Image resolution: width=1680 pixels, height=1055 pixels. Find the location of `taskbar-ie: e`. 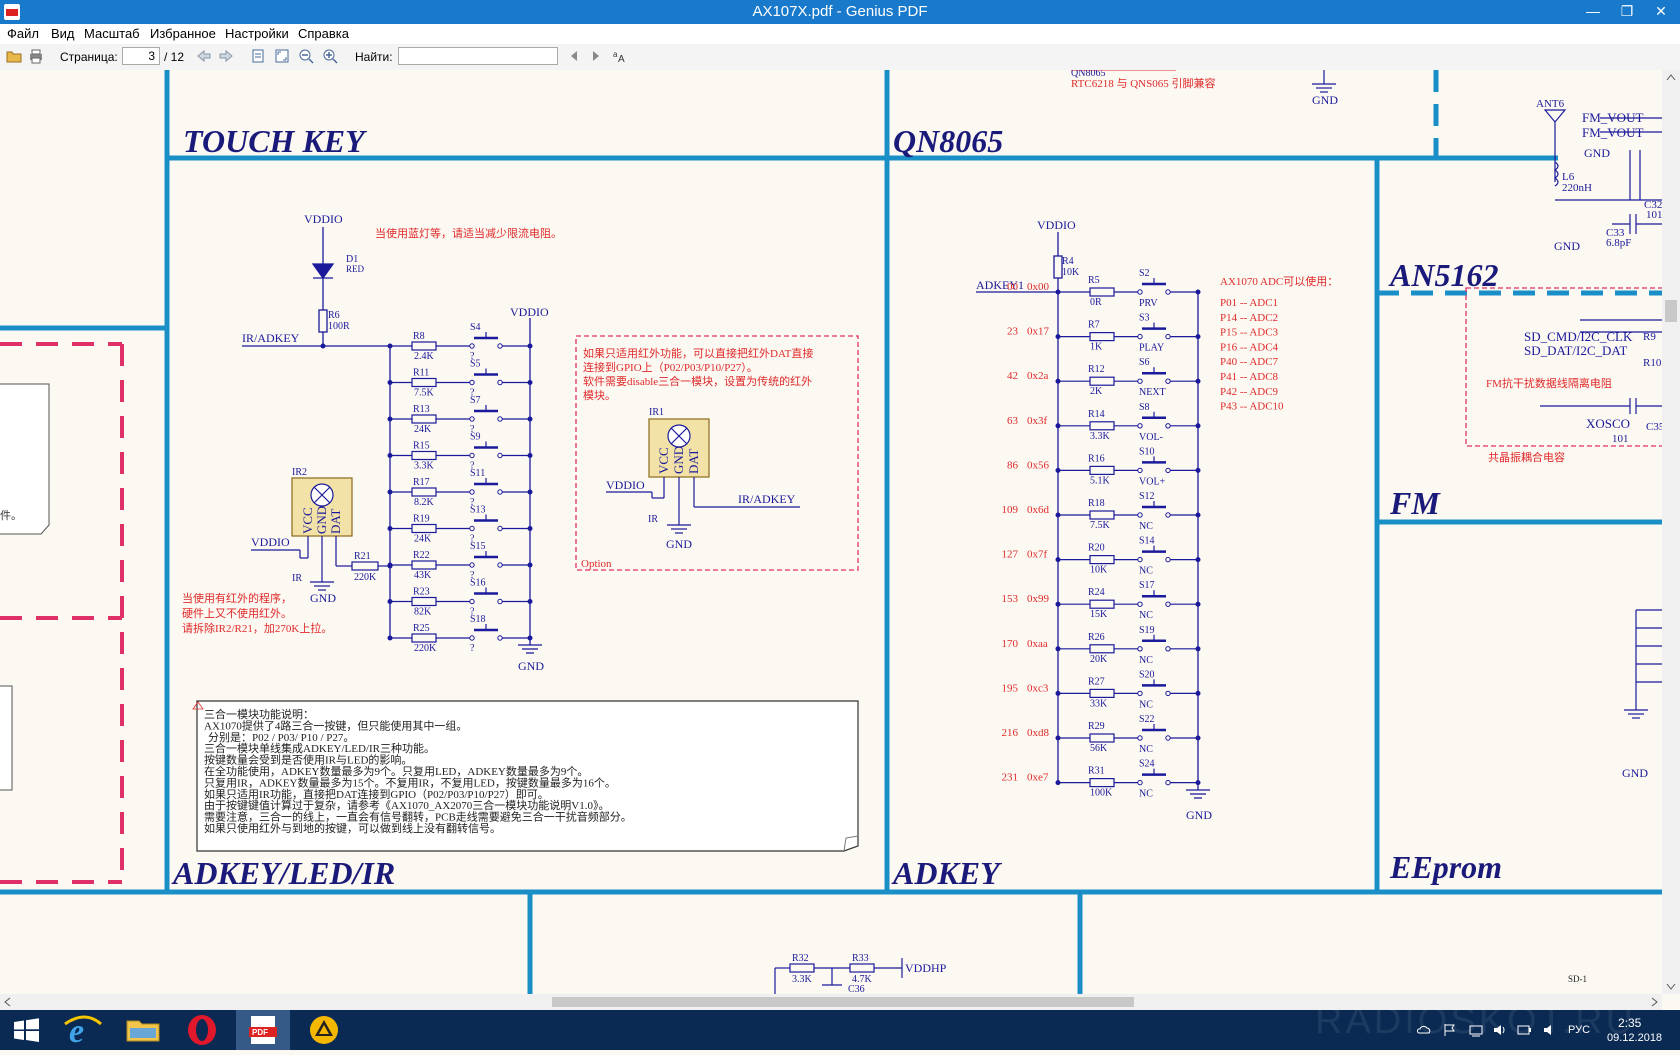

taskbar-ie: e is located at coordinates (84, 1030).